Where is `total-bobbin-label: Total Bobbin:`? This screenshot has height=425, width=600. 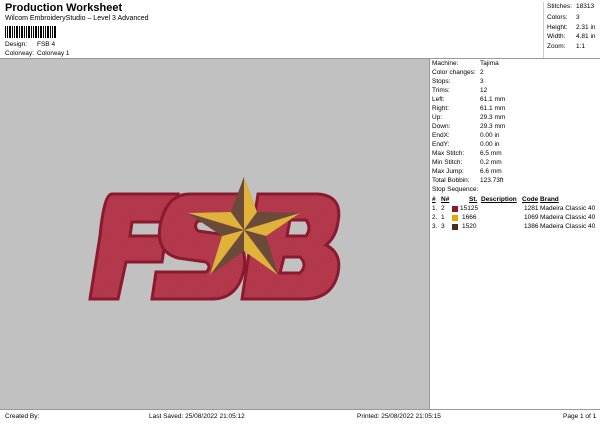
total-bobbin-label: Total Bobbin: is located at coordinates (451, 180).